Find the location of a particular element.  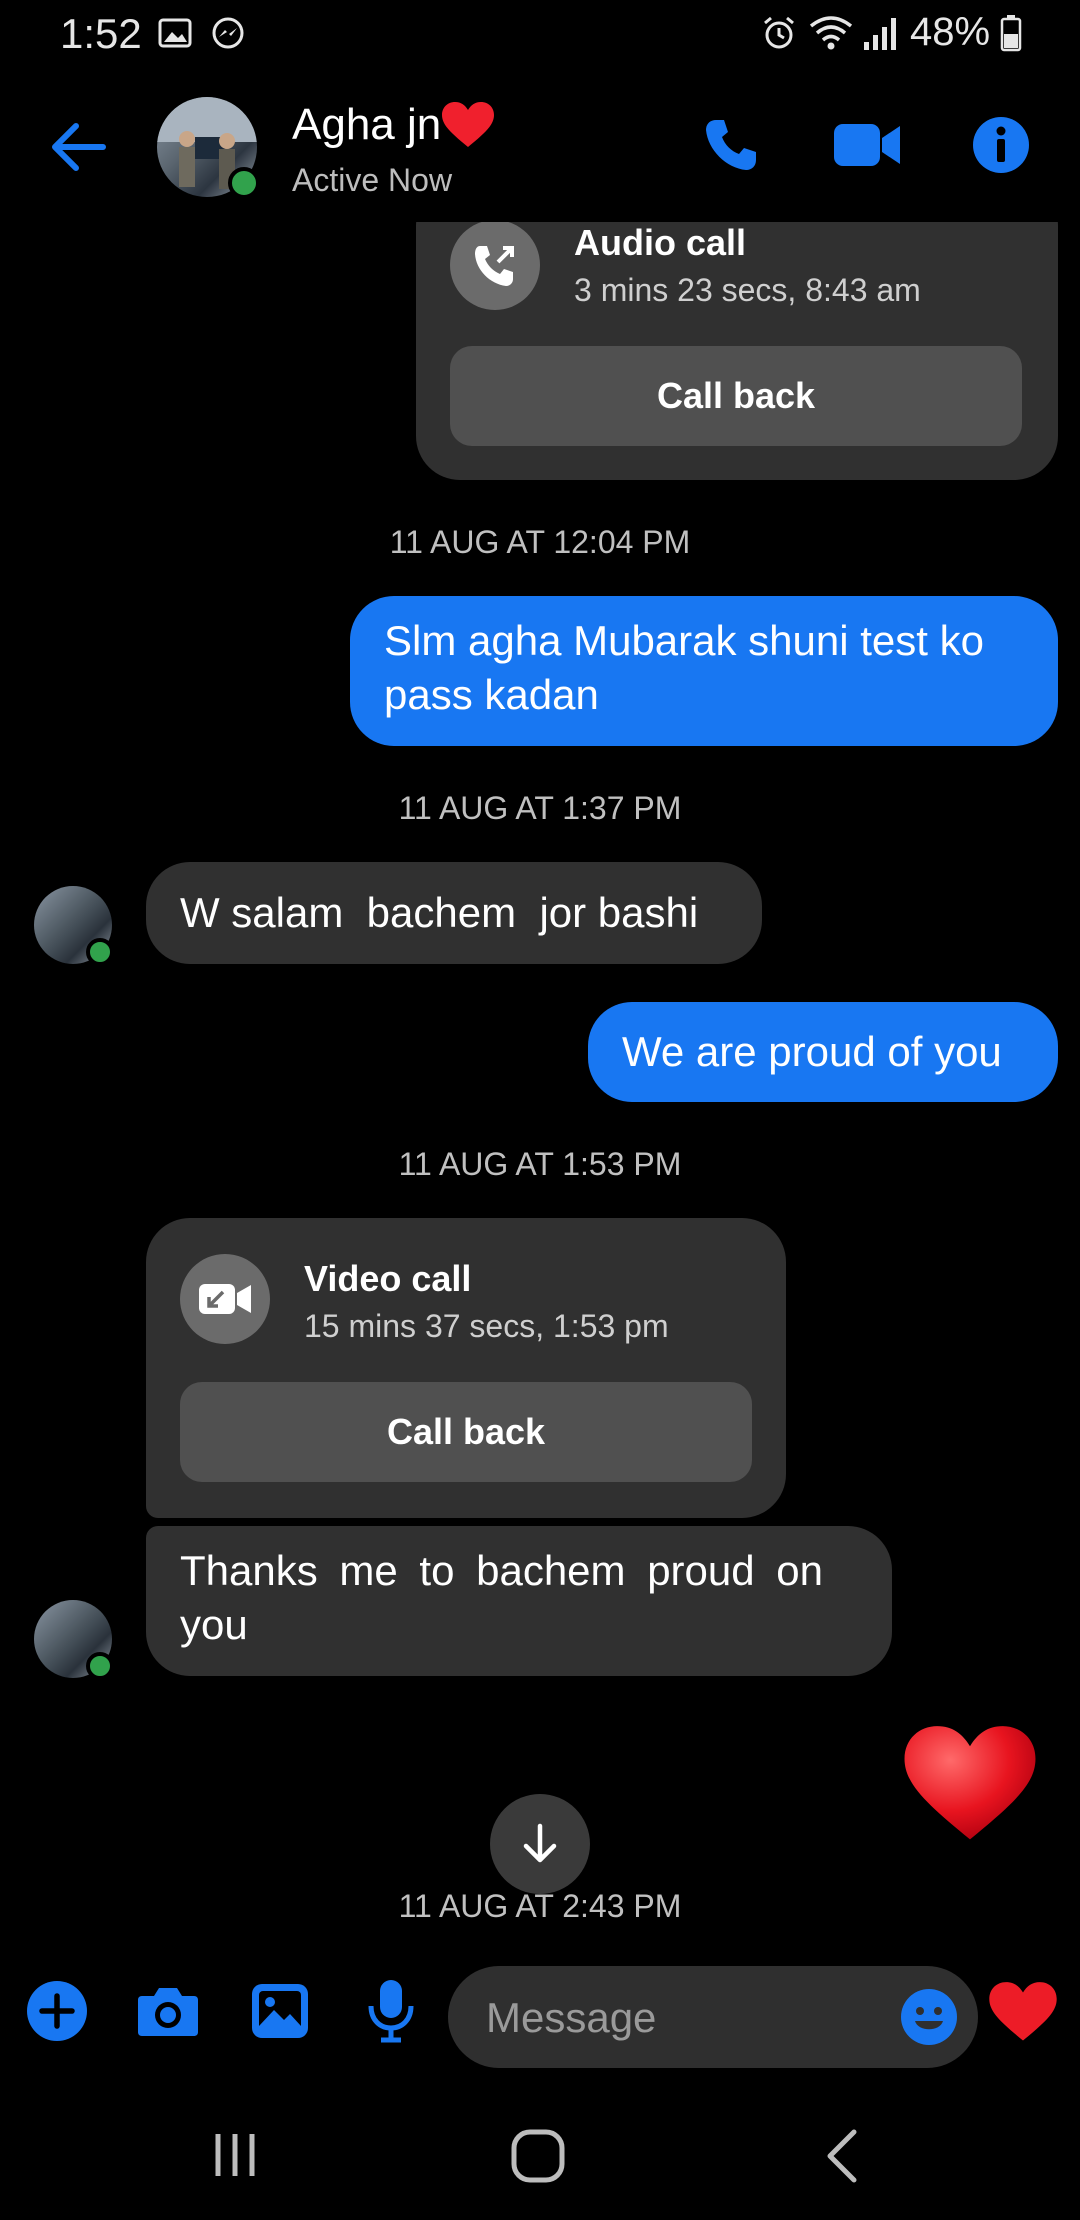

phone-icon is located at coordinates (731, 145).